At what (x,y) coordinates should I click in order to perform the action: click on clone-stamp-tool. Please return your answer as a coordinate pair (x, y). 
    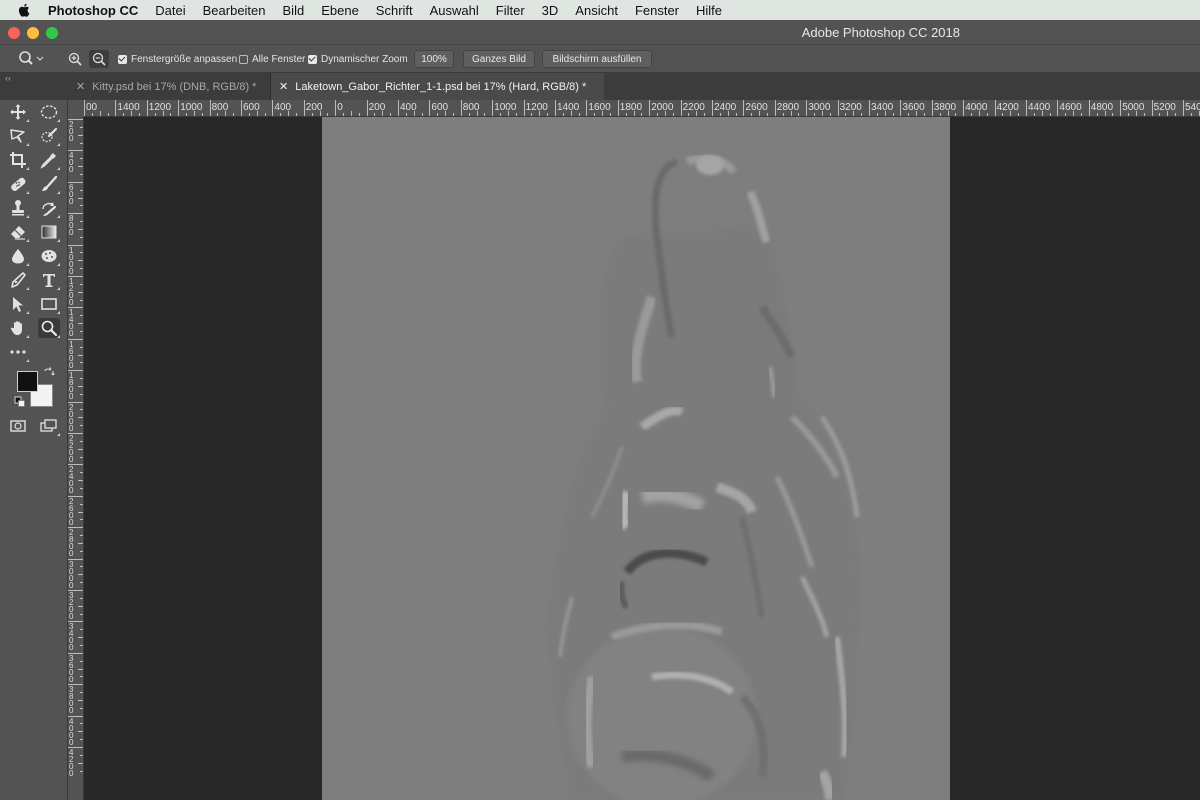
    Looking at the image, I should click on (18, 208).